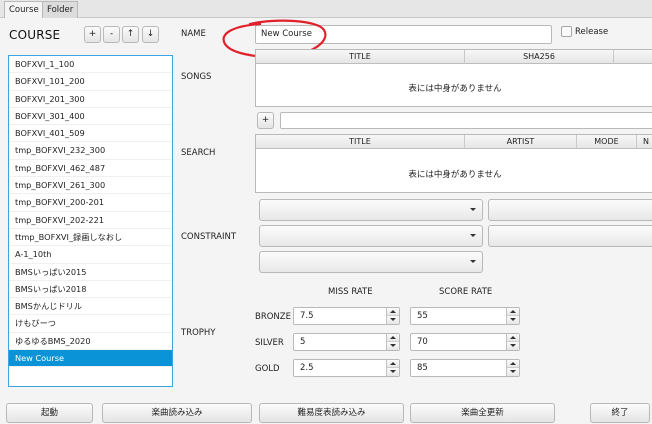  What do you see at coordinates (273, 317) in the screenshot?
I see `trophy-bronze-label: BRONZE` at bounding box center [273, 317].